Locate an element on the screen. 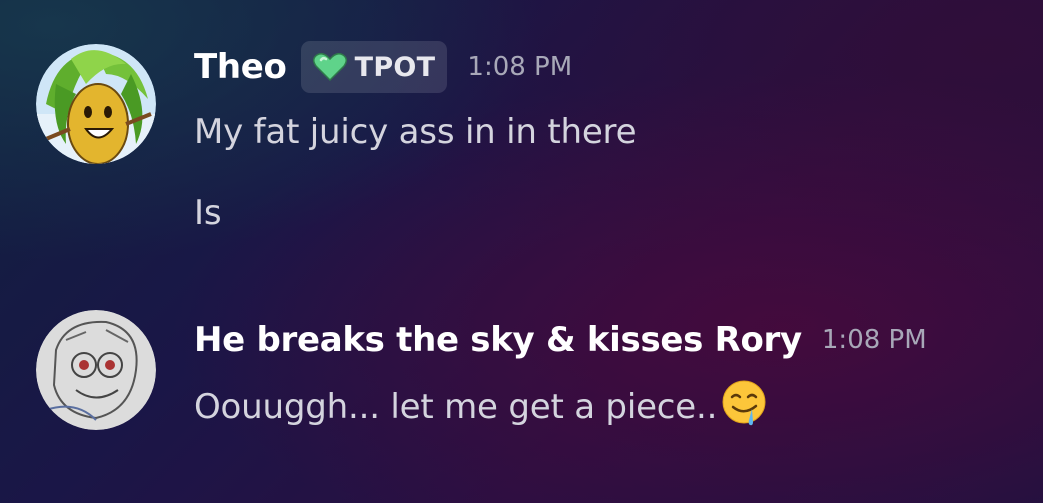 This screenshot has height=503, width=1043. server-tag: TPOT is located at coordinates (374, 67).